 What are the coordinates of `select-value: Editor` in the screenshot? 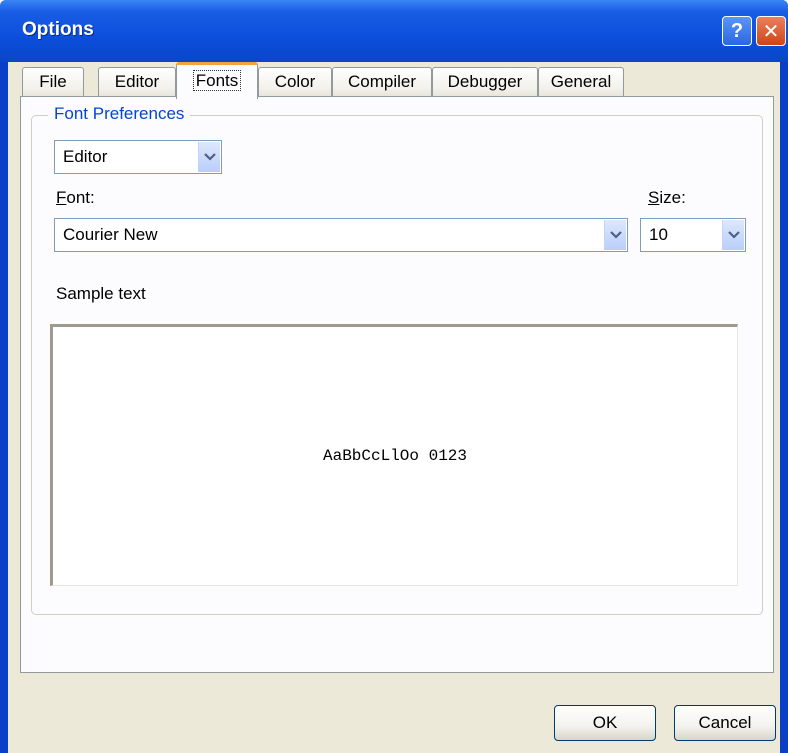 It's located at (85, 156).